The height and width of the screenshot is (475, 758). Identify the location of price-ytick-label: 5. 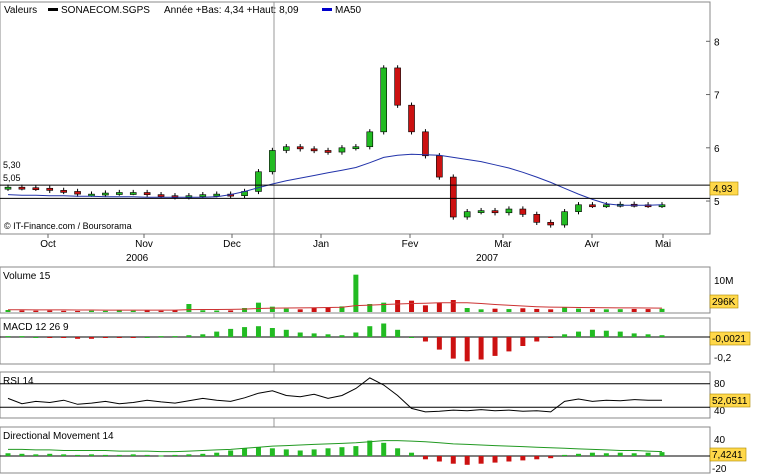
(717, 202).